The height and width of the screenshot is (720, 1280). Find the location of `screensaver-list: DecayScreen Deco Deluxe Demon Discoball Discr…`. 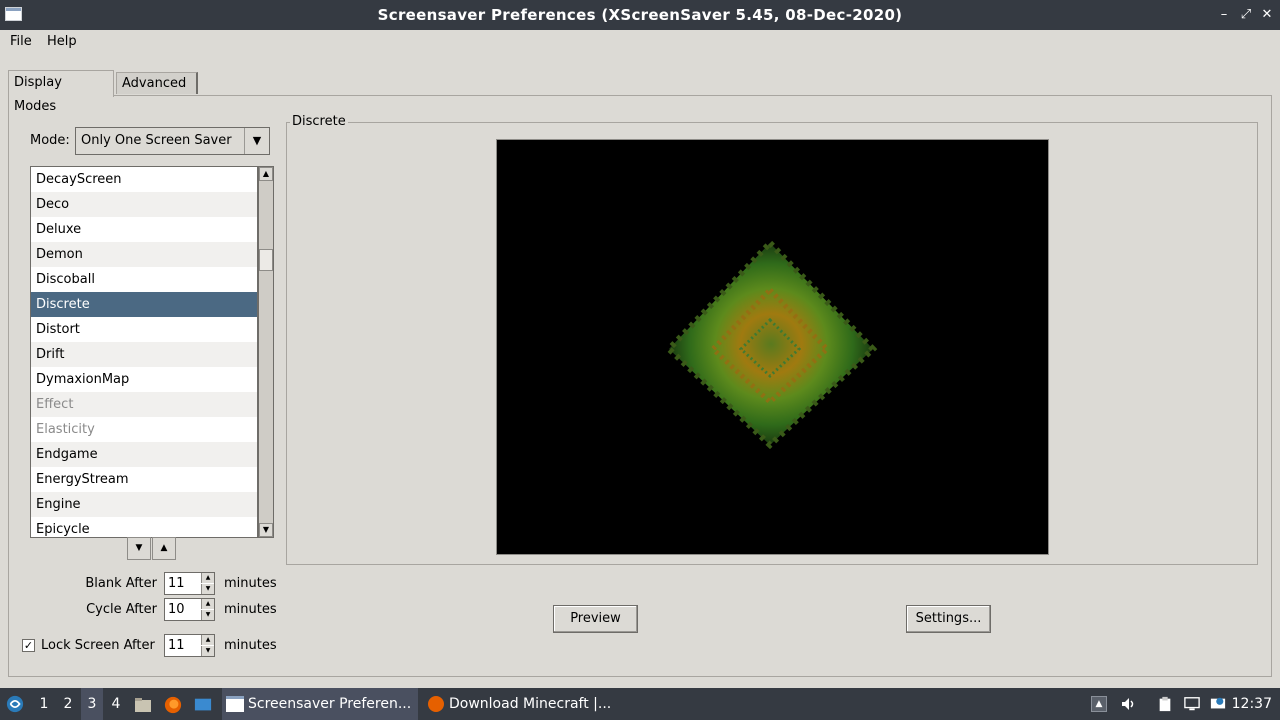

screensaver-list: DecayScreen Deco Deluxe Demon Discoball Discr… is located at coordinates (144, 352).